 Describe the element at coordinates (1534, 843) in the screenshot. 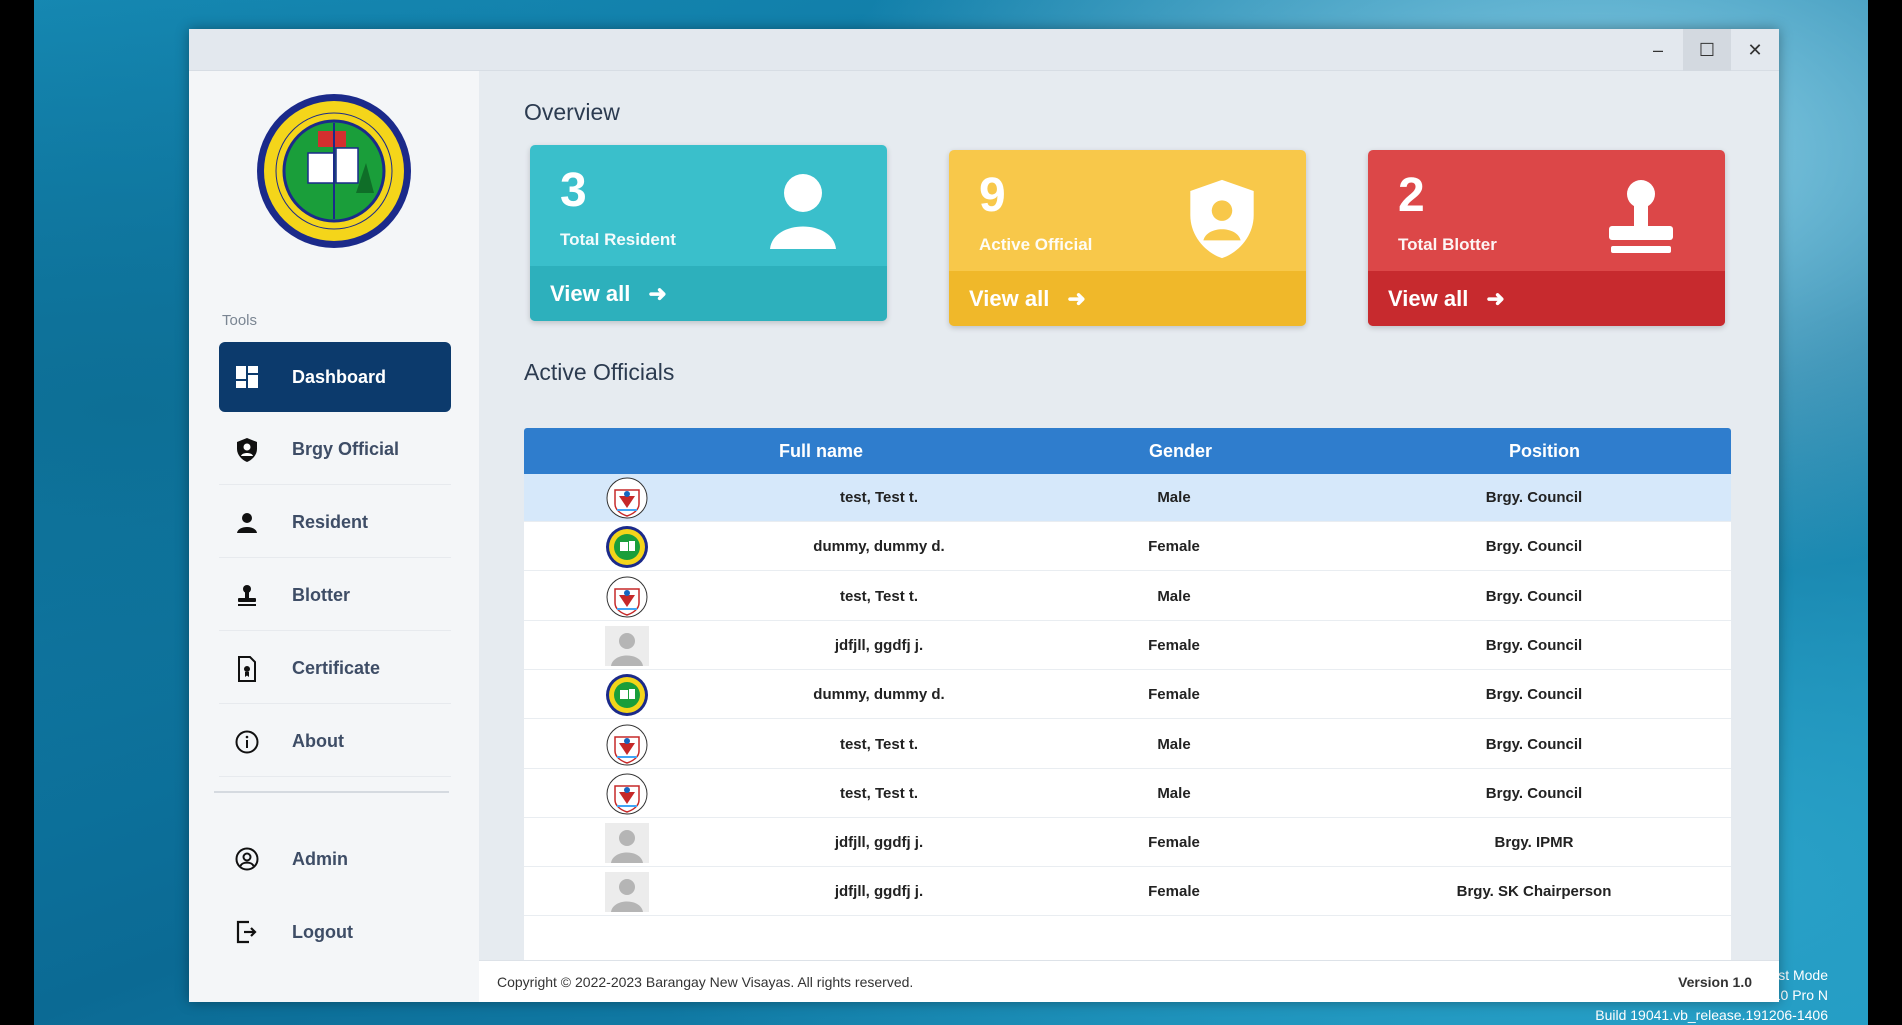

I see `cell-position: Brgy. IPMR` at that location.